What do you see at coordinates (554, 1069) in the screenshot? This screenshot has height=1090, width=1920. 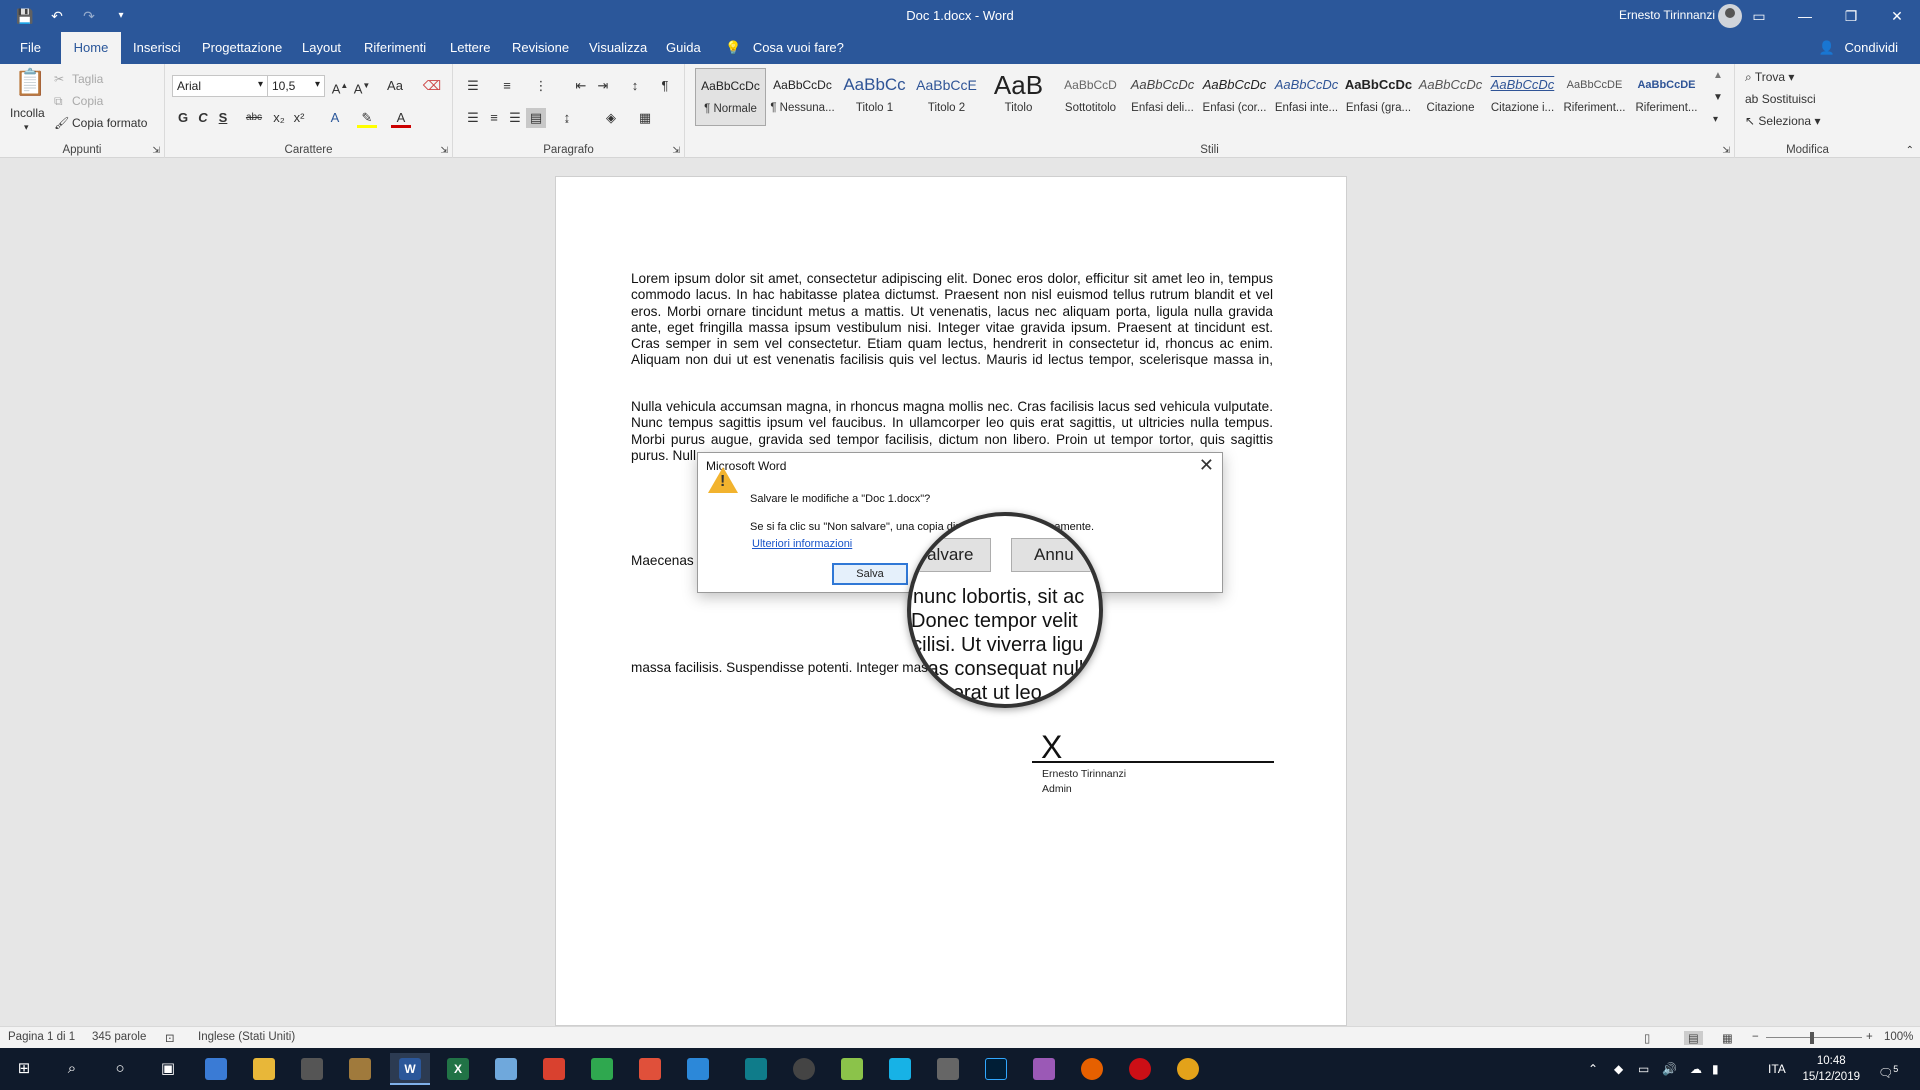 I see `app-icon-red` at bounding box center [554, 1069].